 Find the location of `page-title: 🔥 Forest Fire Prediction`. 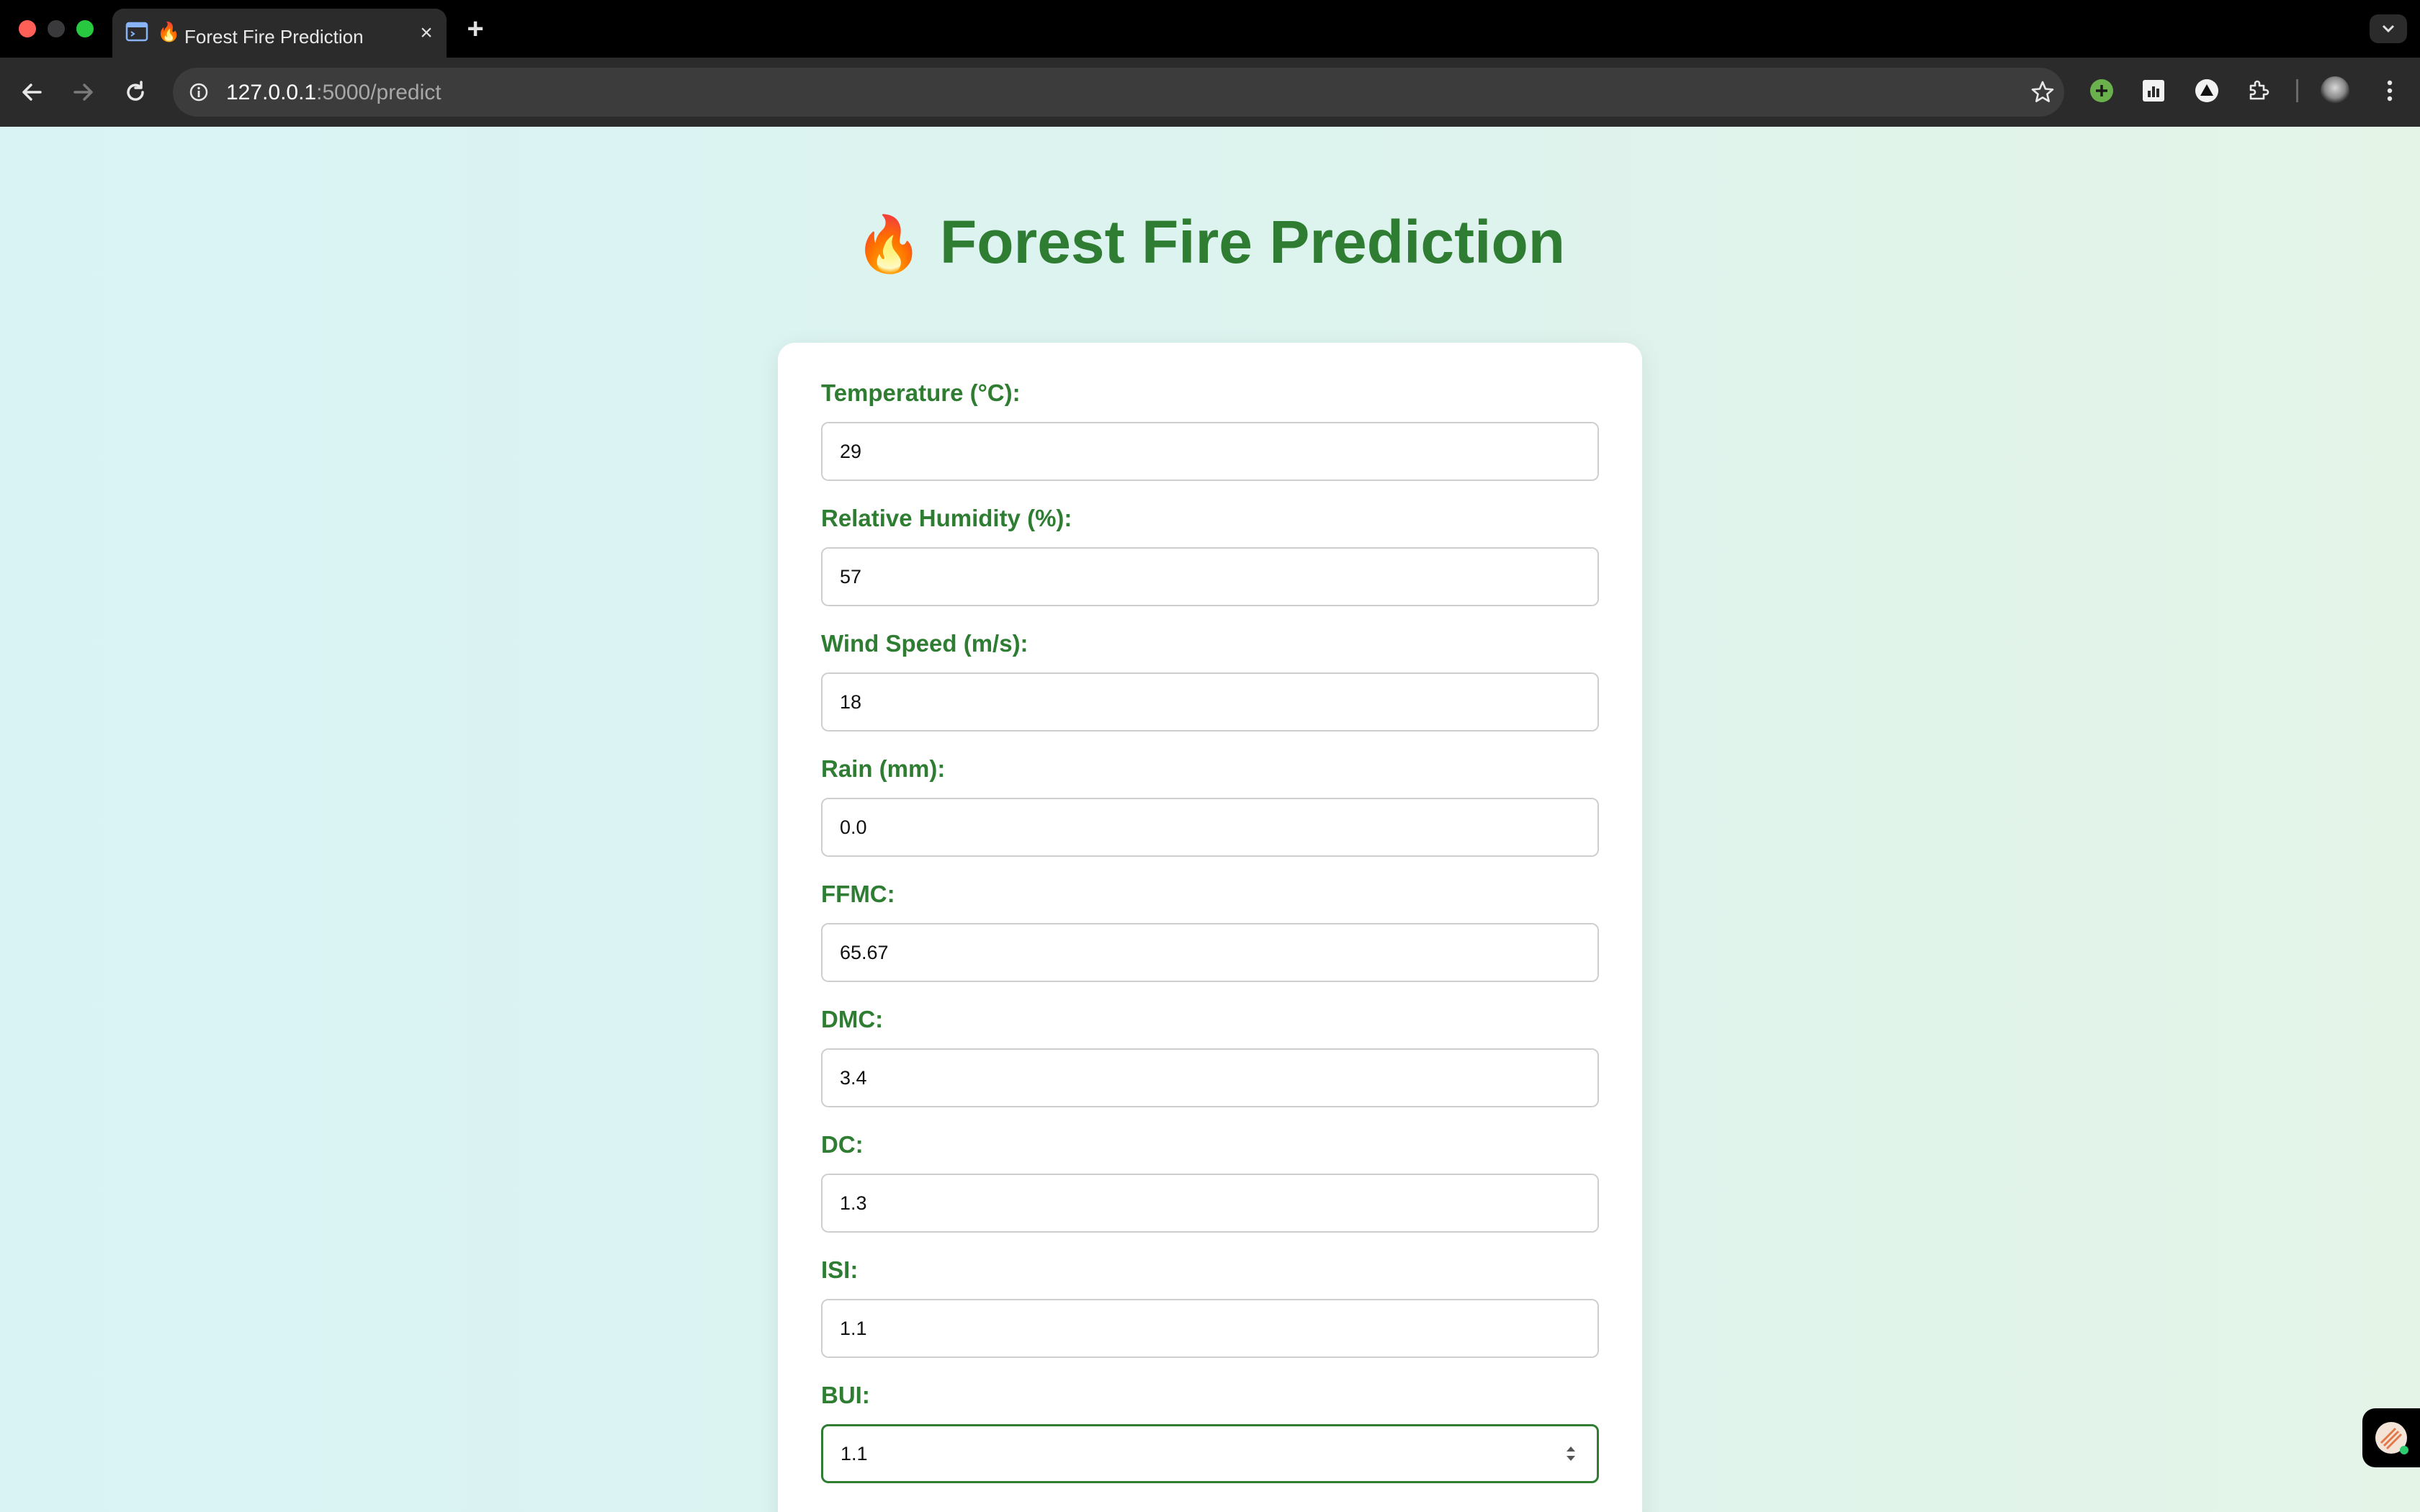

page-title: 🔥 Forest Fire Prediction is located at coordinates (1210, 243).